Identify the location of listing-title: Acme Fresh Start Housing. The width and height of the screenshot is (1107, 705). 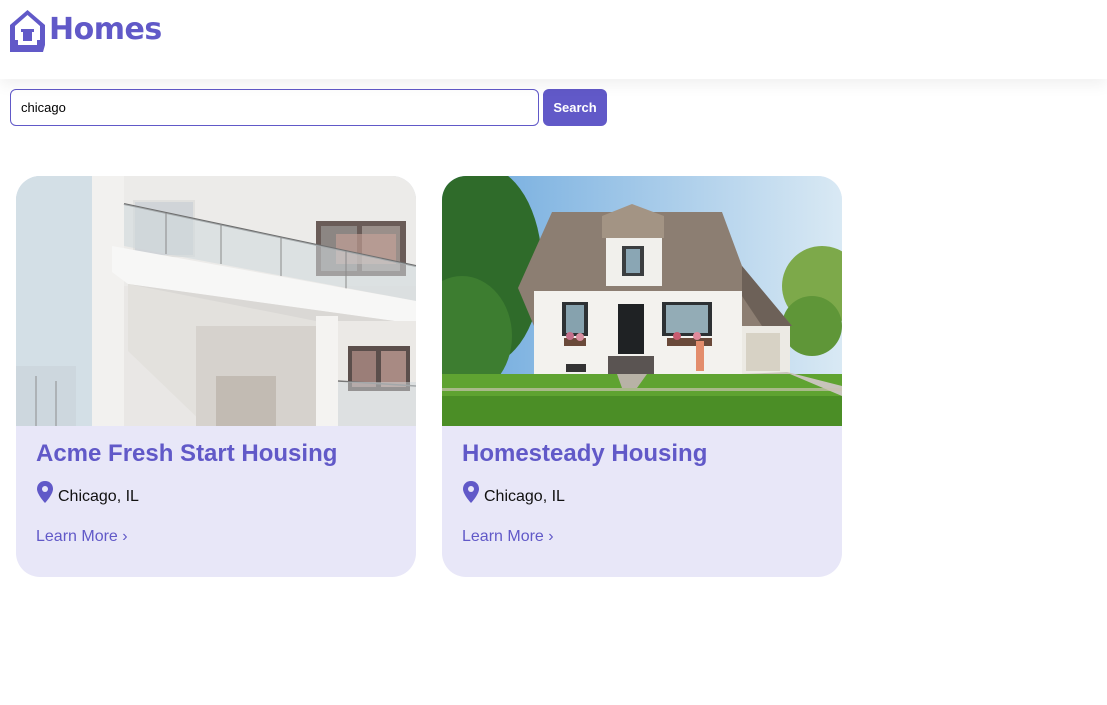
(187, 453).